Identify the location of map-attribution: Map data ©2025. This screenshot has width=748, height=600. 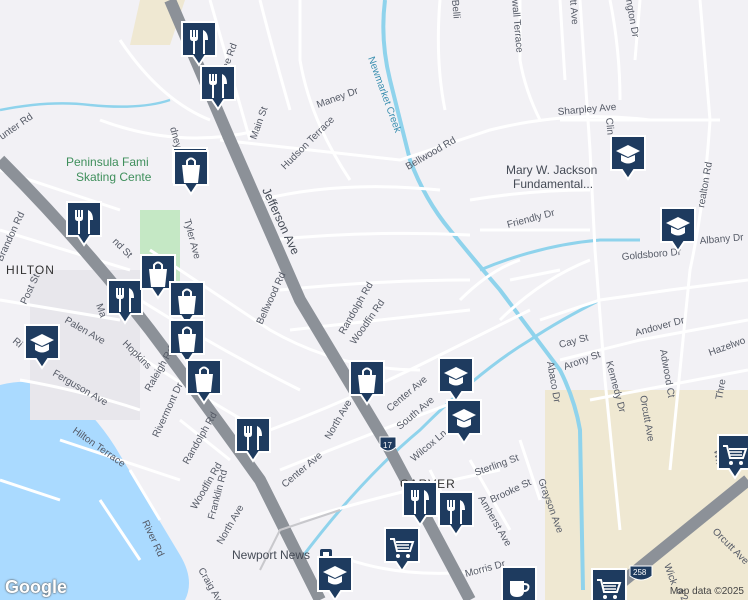
(706, 591).